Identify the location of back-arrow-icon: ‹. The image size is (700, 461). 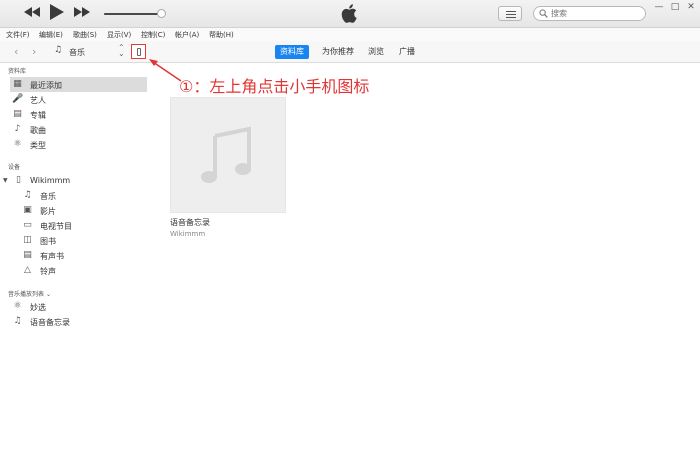
(16, 51).